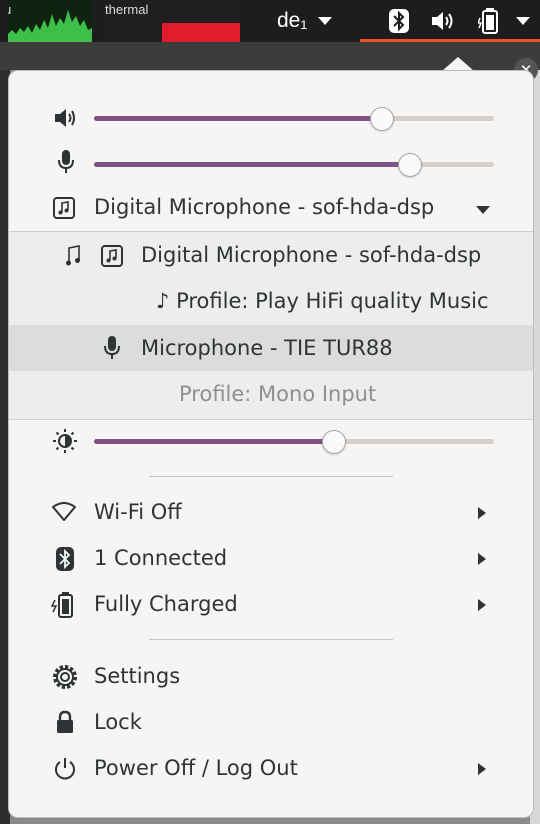  I want to click on brightness-slider-knob, so click(334, 442).